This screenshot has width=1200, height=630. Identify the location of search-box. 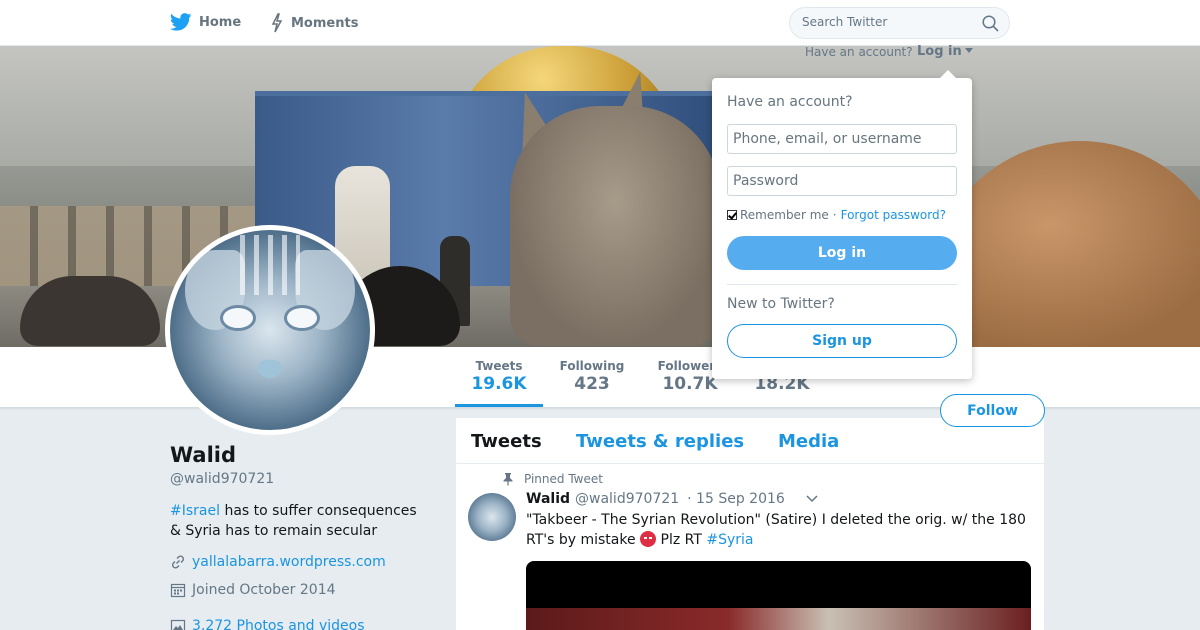
(899, 23).